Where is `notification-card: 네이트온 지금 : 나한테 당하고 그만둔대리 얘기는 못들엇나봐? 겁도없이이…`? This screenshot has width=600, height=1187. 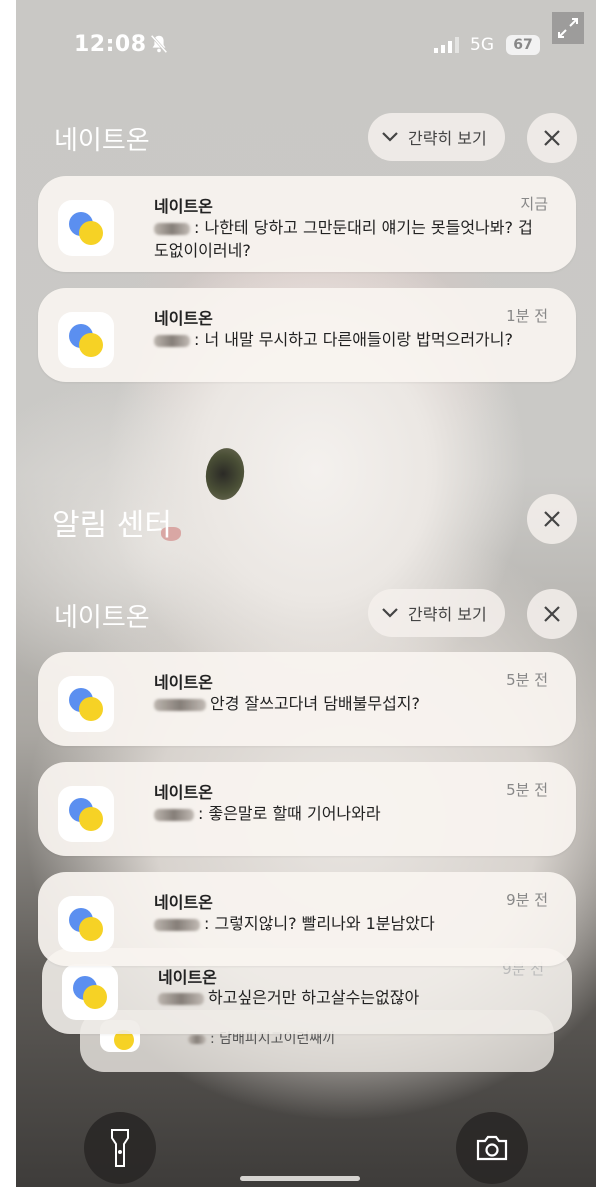
notification-card: 네이트온 지금 : 나한테 당하고 그만둔대리 얘기는 못들엇나봐? 겁도없이이… is located at coordinates (307, 224).